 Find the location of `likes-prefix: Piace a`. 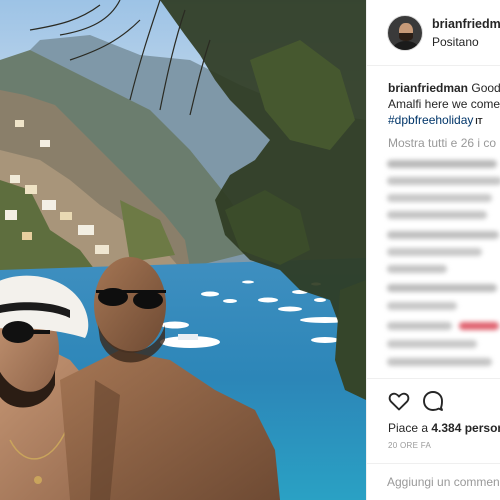

likes-prefix: Piace a is located at coordinates (410, 428).